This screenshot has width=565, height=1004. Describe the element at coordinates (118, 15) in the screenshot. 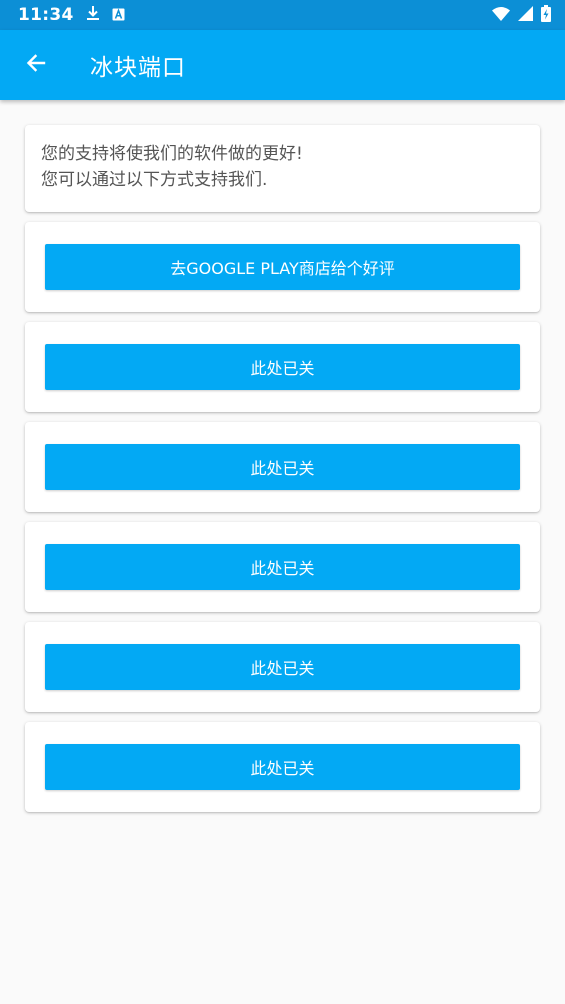

I see `a-box-icon` at that location.